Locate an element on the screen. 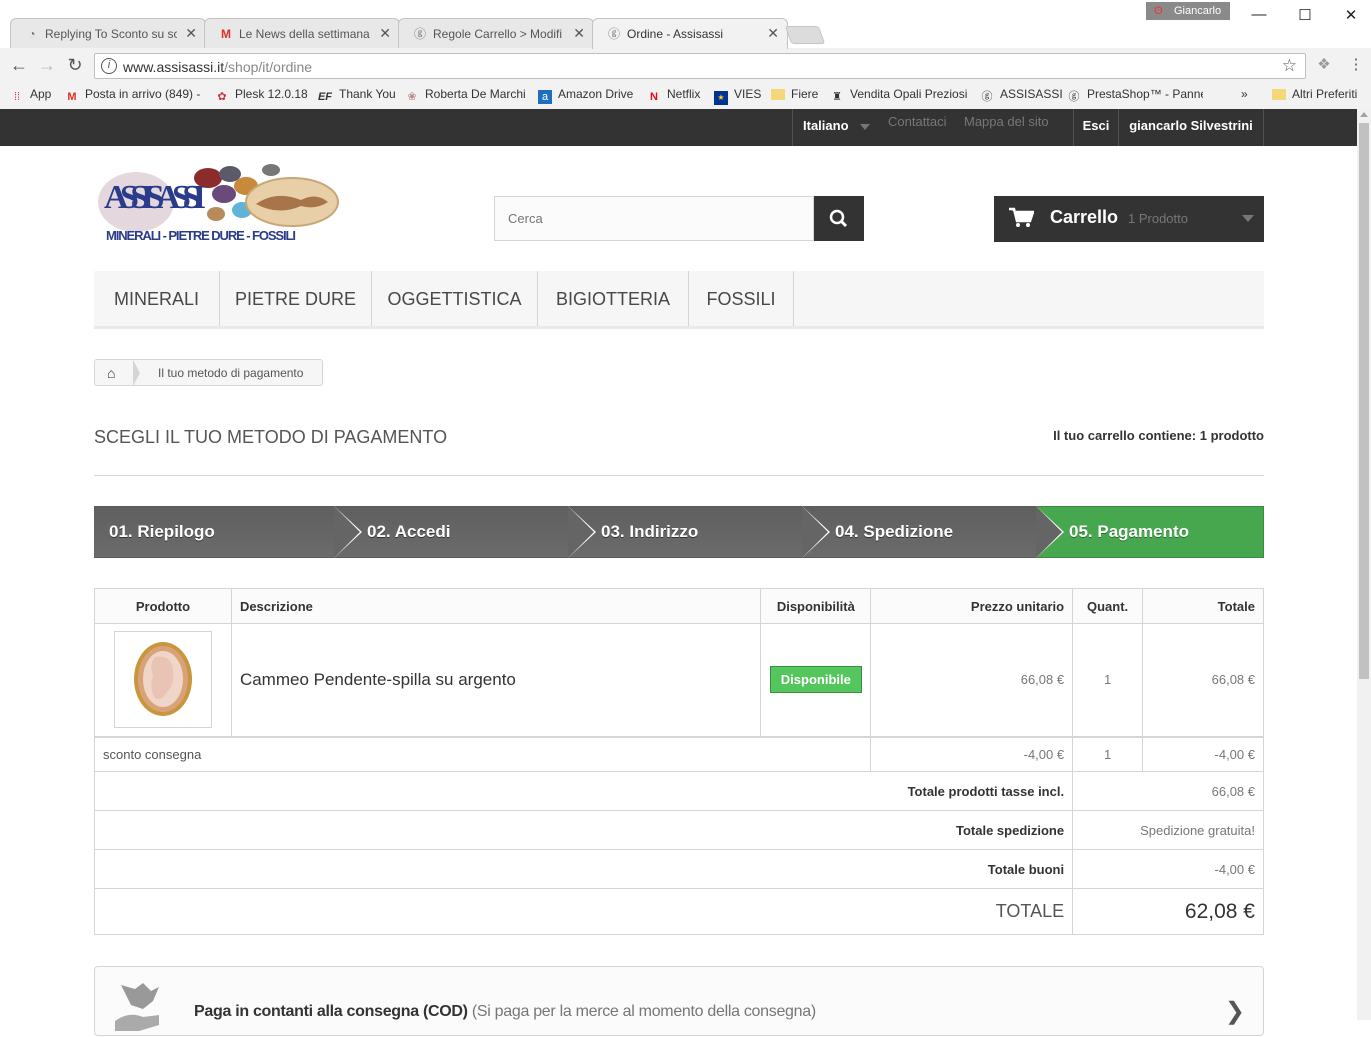  profile-button: ʘ Giancarlo is located at coordinates (1188, 11).